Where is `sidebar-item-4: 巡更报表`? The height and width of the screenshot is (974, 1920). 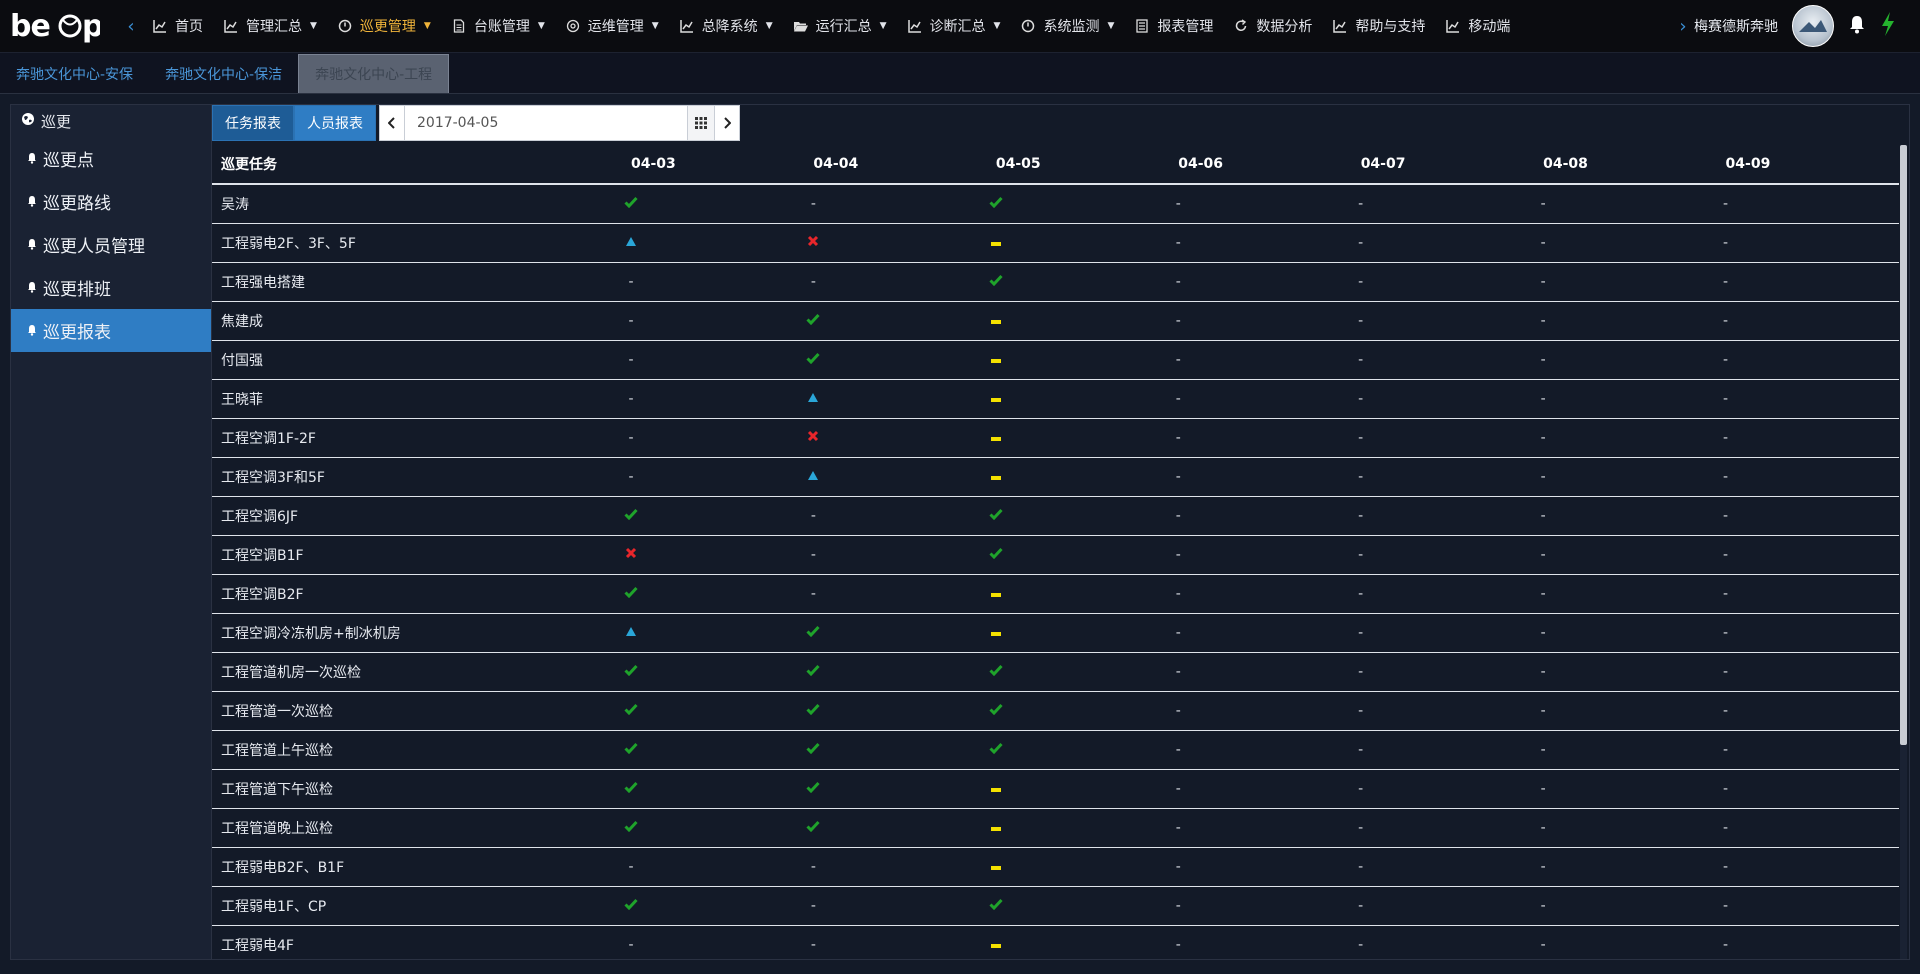
sidebar-item-4: 巡更报表 is located at coordinates (111, 330).